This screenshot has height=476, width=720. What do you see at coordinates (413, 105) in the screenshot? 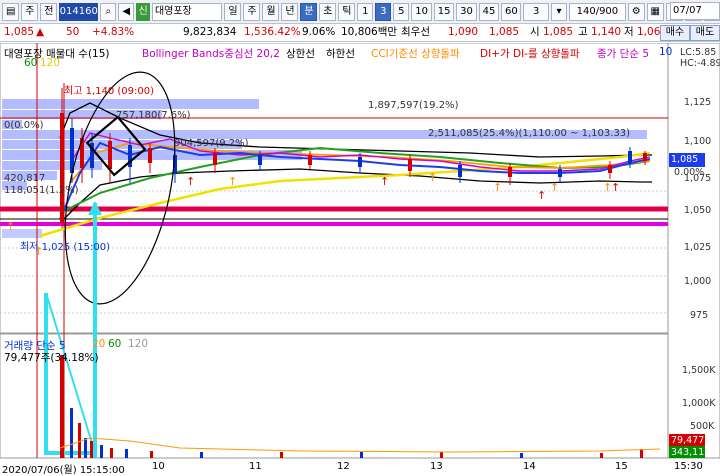
I see `volume-profile-label: 1,897,597(19.2%)` at bounding box center [413, 105].